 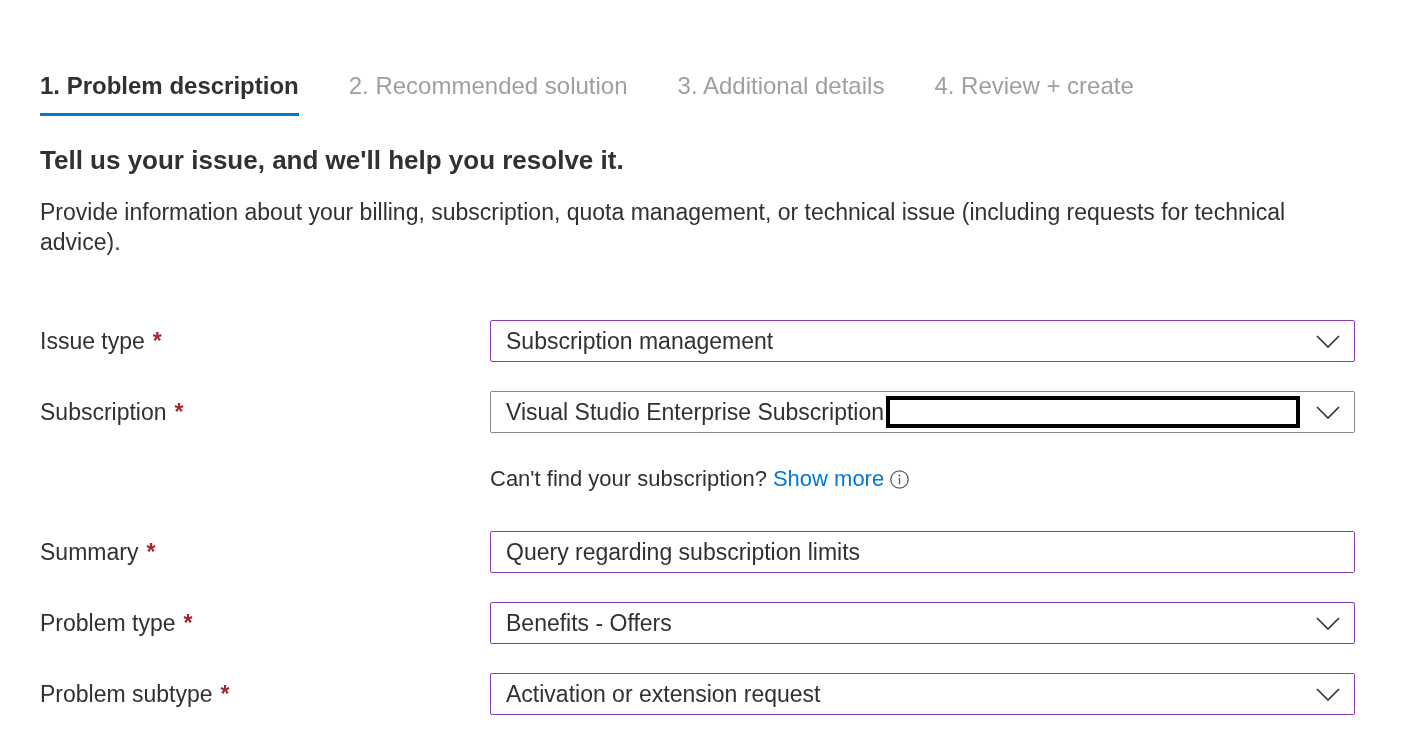 I want to click on description-text: Provide information about your billing, subscription, quota management, or technical issue (including requests for technical advice)., so click(x=663, y=227).